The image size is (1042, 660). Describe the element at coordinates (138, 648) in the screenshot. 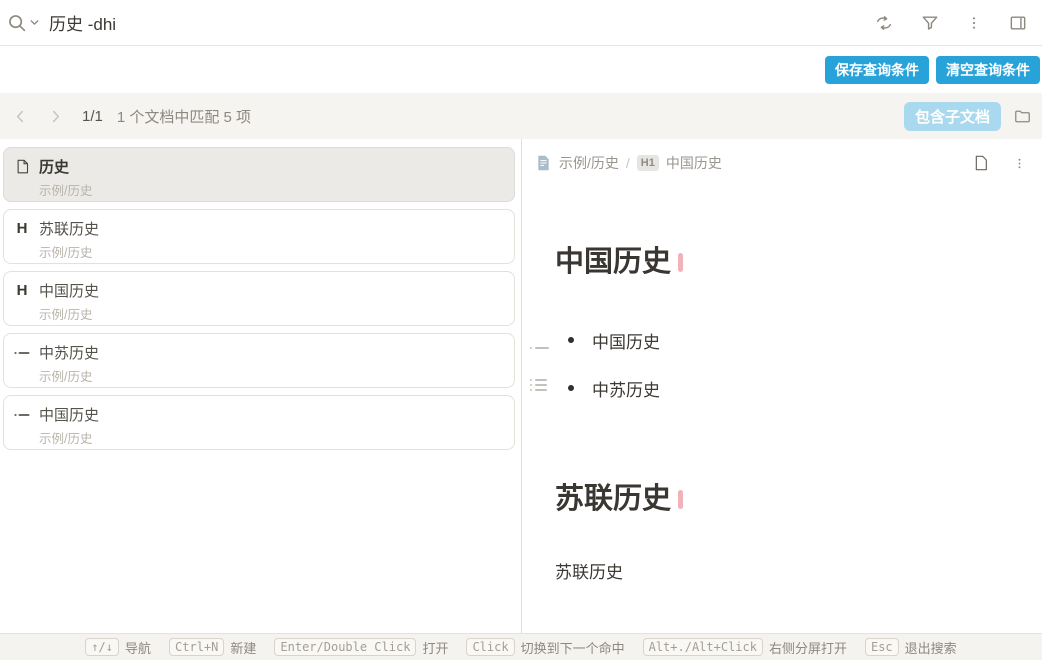

I see `shortcut-label: 导航` at that location.